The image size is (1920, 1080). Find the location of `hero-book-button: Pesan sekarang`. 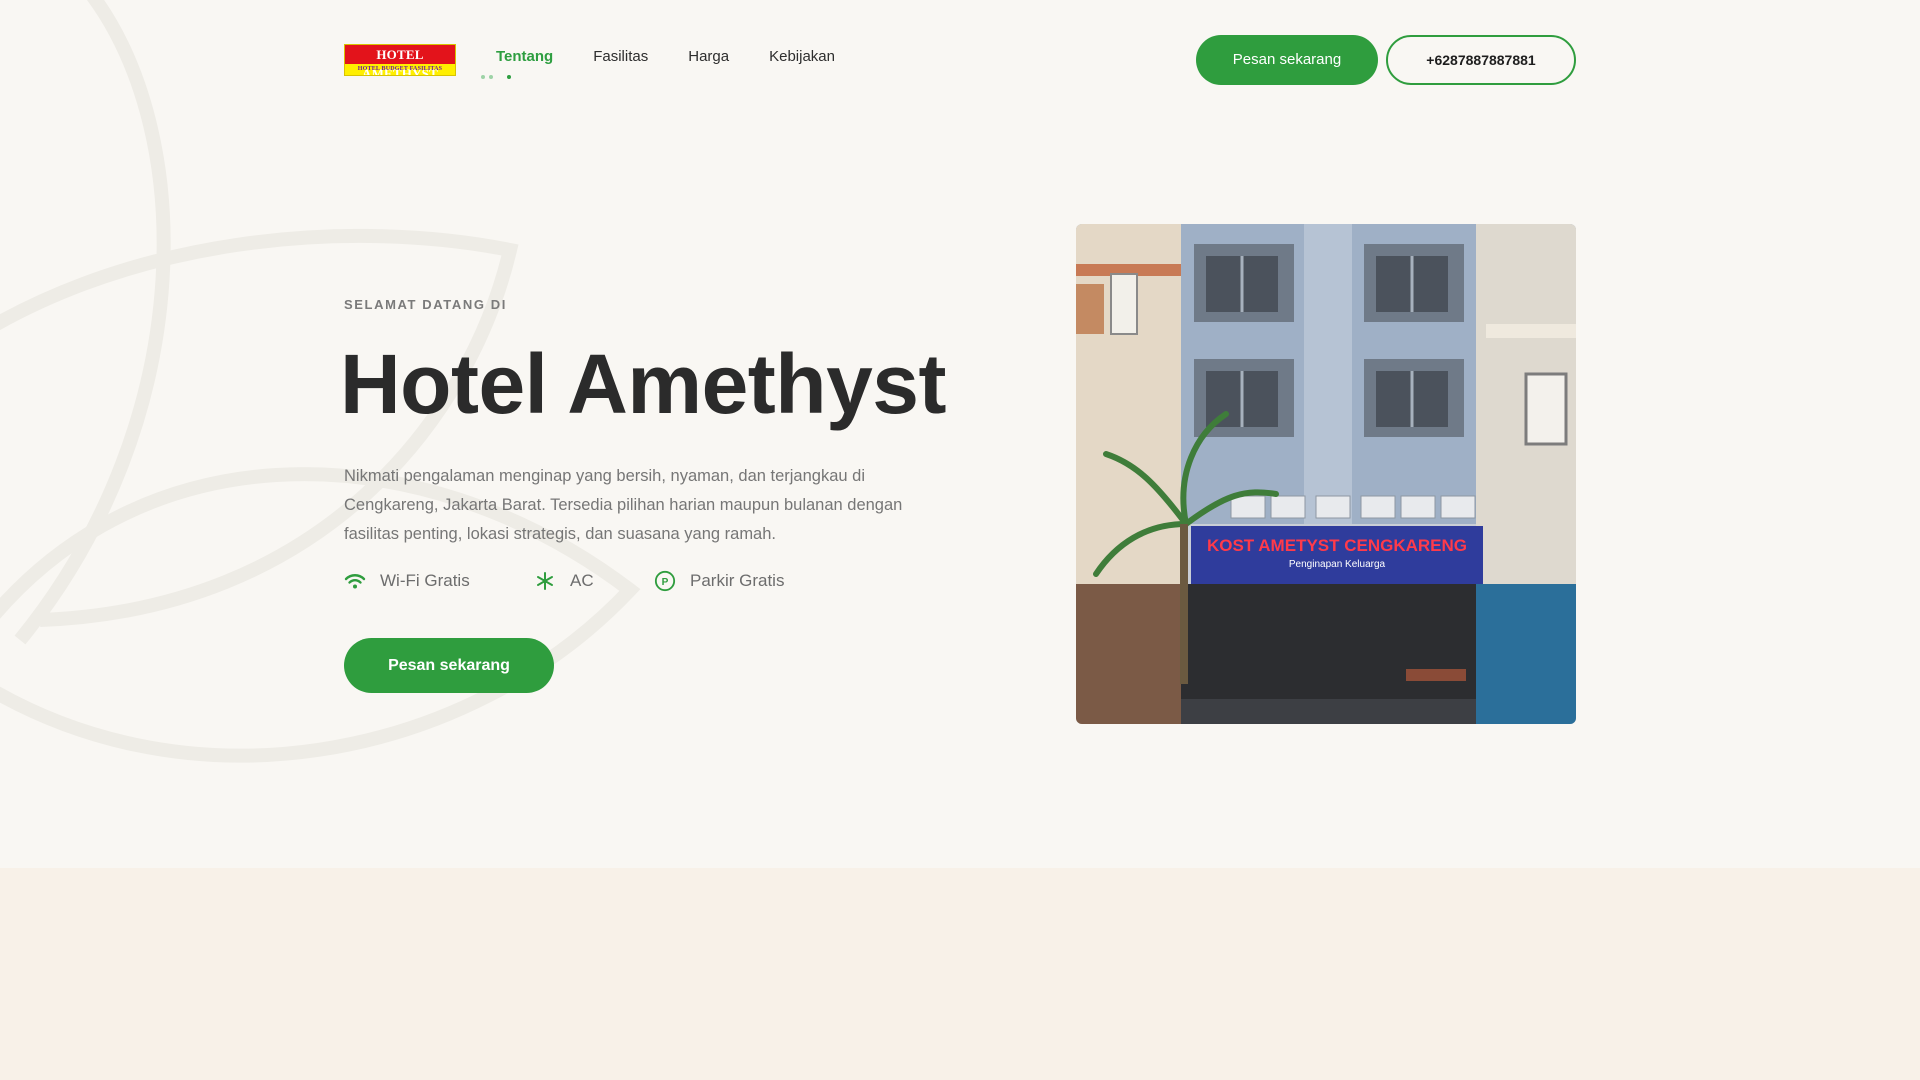

hero-book-button: Pesan sekarang is located at coordinates (449, 665).